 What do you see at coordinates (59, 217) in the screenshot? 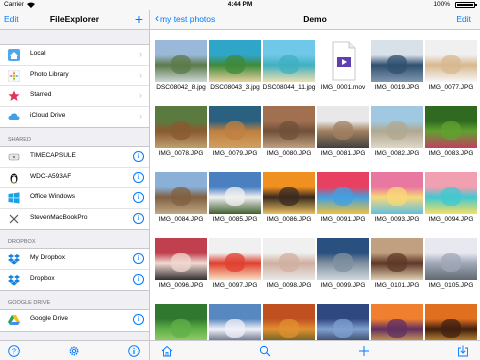
I see `sidebar-item-label: StevenMacBookPro` at bounding box center [59, 217].